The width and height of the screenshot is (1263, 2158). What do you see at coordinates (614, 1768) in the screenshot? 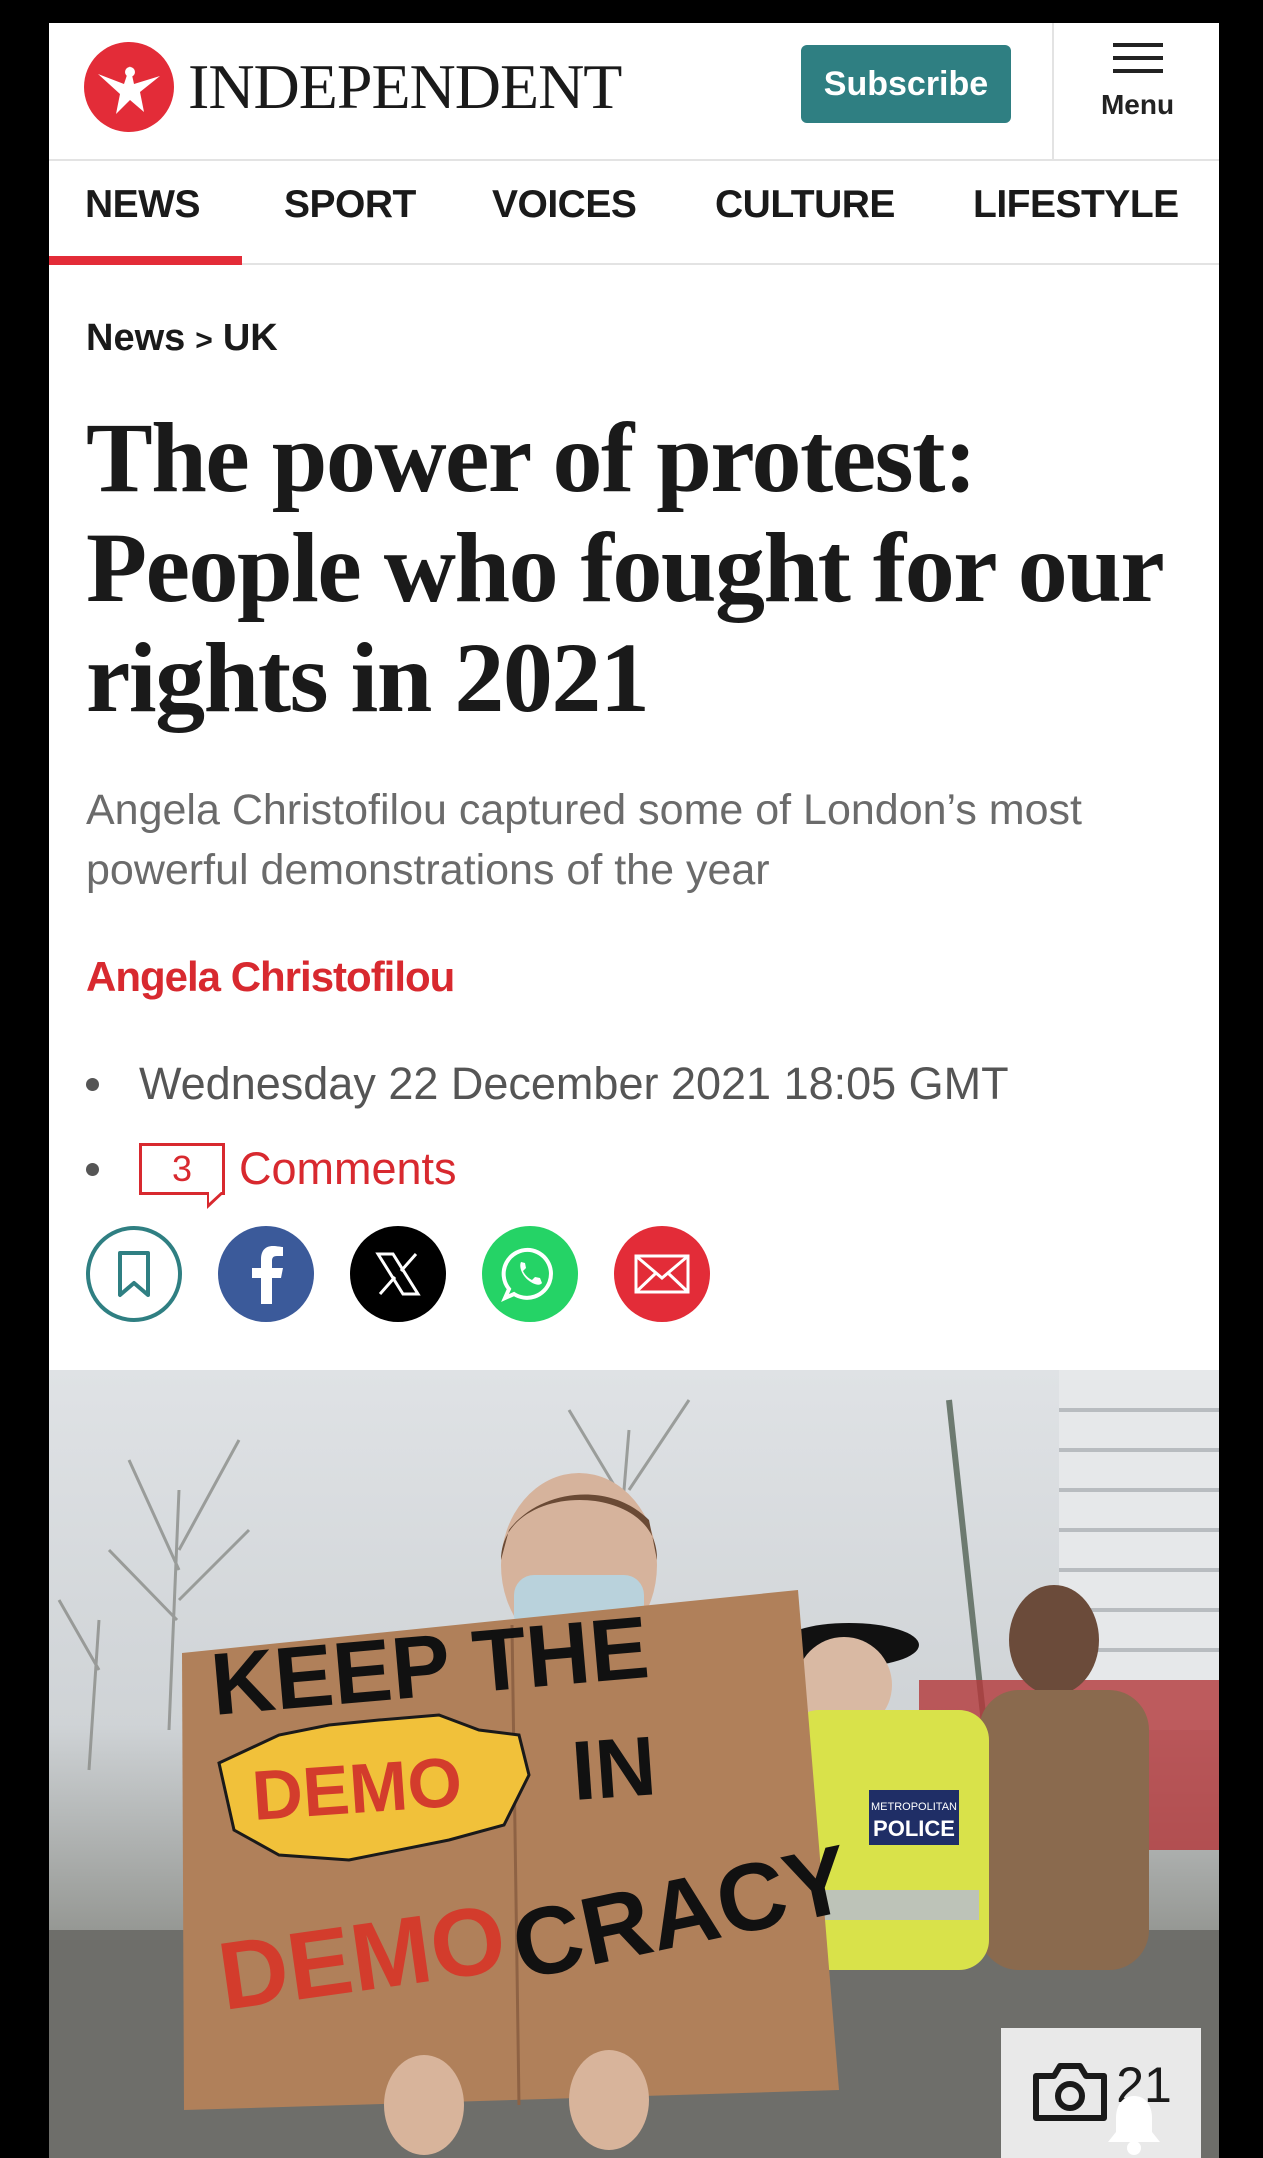
I see `sign-word-in: IN` at bounding box center [614, 1768].